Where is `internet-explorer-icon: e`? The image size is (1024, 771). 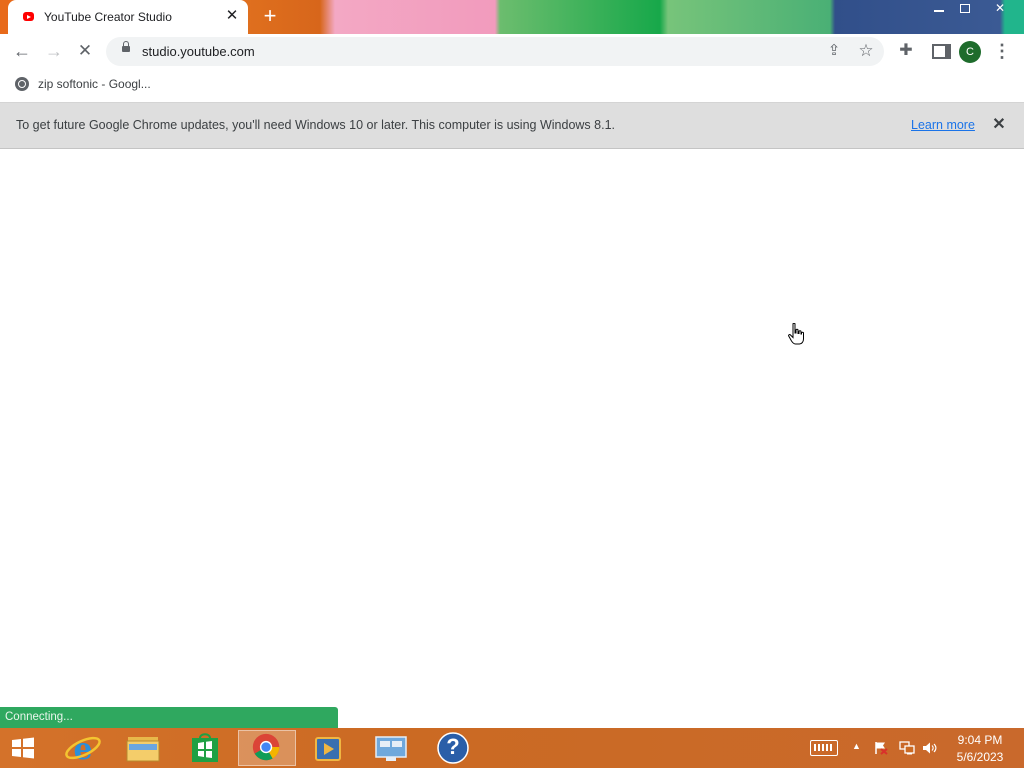 internet-explorer-icon: e is located at coordinates (83, 749).